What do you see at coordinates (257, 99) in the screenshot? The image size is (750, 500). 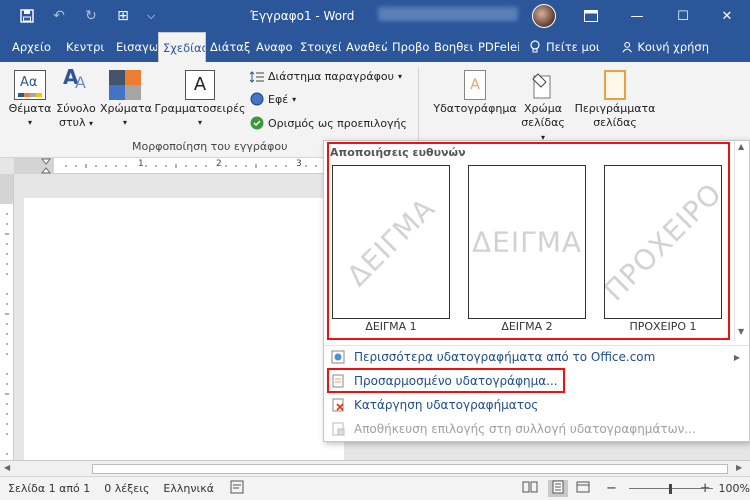 I see `effects-icon` at bounding box center [257, 99].